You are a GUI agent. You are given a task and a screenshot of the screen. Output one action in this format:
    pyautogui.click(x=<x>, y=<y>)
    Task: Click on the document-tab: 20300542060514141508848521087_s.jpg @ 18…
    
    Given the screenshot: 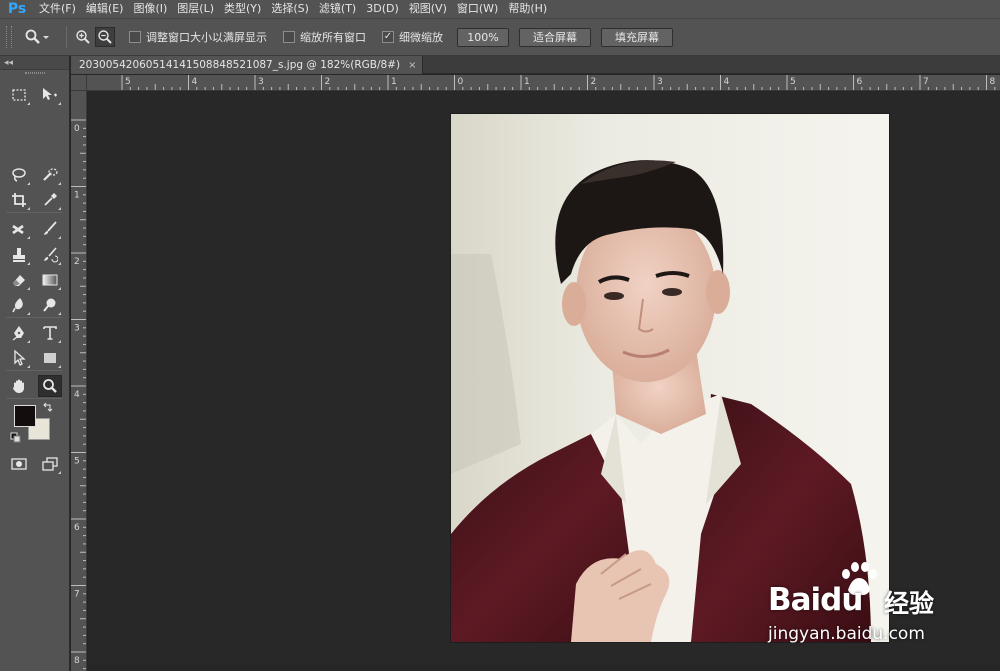 What is the action you would take?
    pyautogui.click(x=247, y=65)
    